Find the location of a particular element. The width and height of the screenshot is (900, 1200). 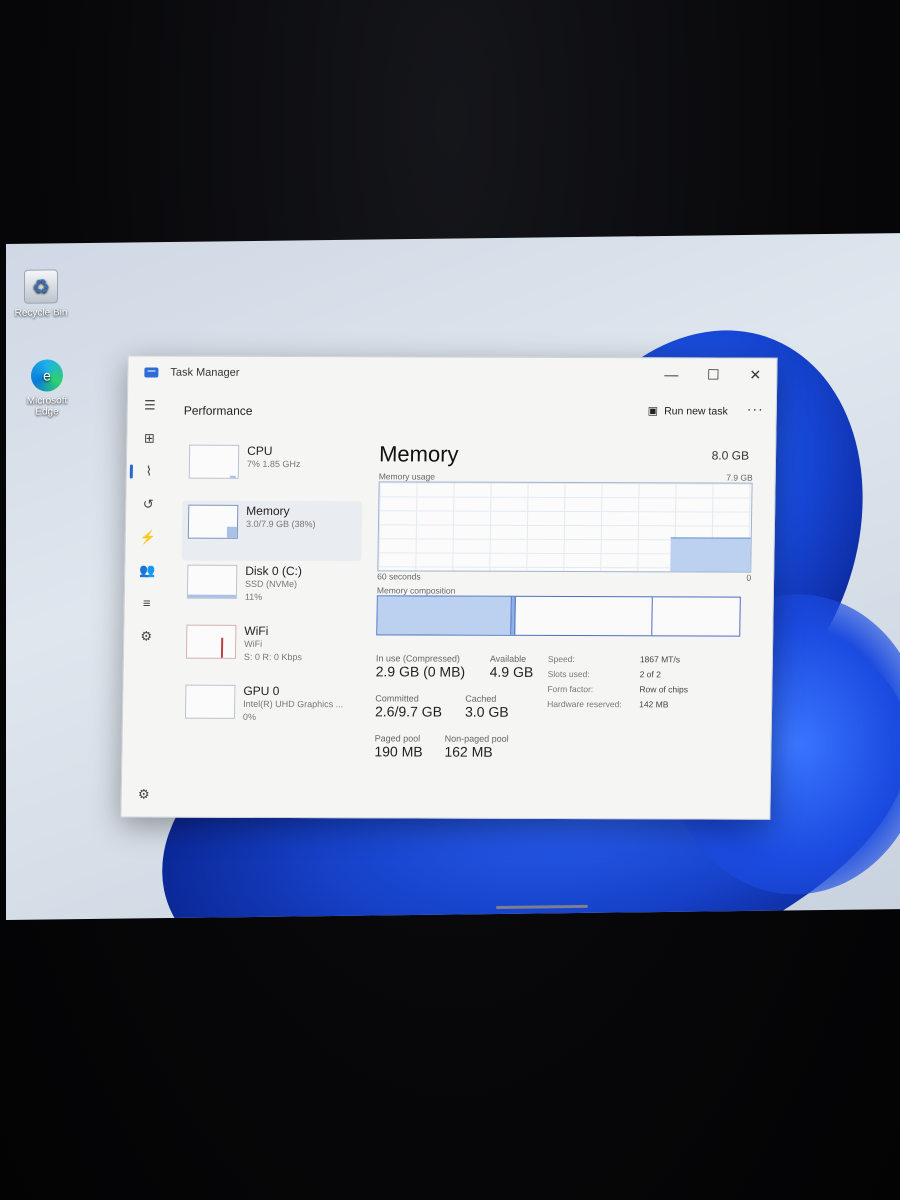

spec-key: Slots used: is located at coordinates (568, 674).